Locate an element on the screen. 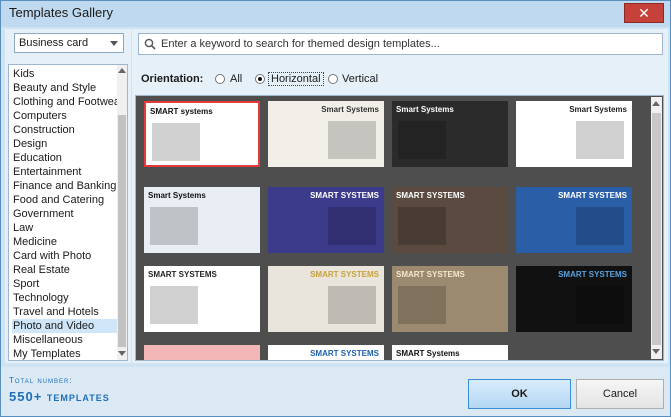 This screenshot has width=671, height=417. category-scroll-thumb is located at coordinates (122, 231).